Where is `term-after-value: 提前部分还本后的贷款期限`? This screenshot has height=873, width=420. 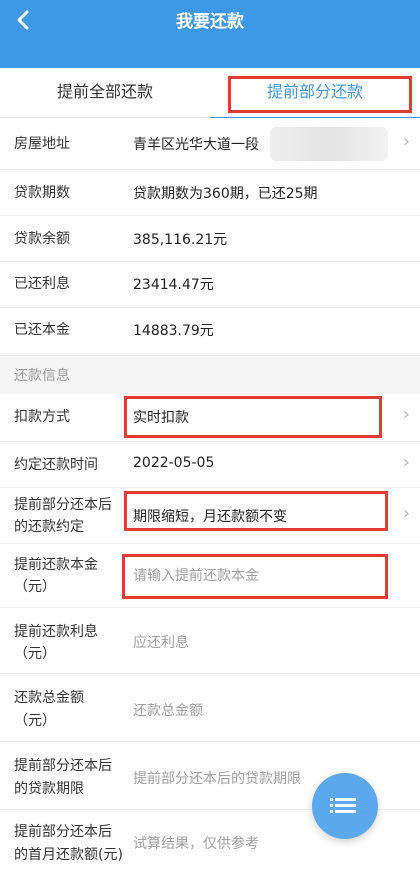 term-after-value: 提前部分还本后的贷款期限 is located at coordinates (217, 779).